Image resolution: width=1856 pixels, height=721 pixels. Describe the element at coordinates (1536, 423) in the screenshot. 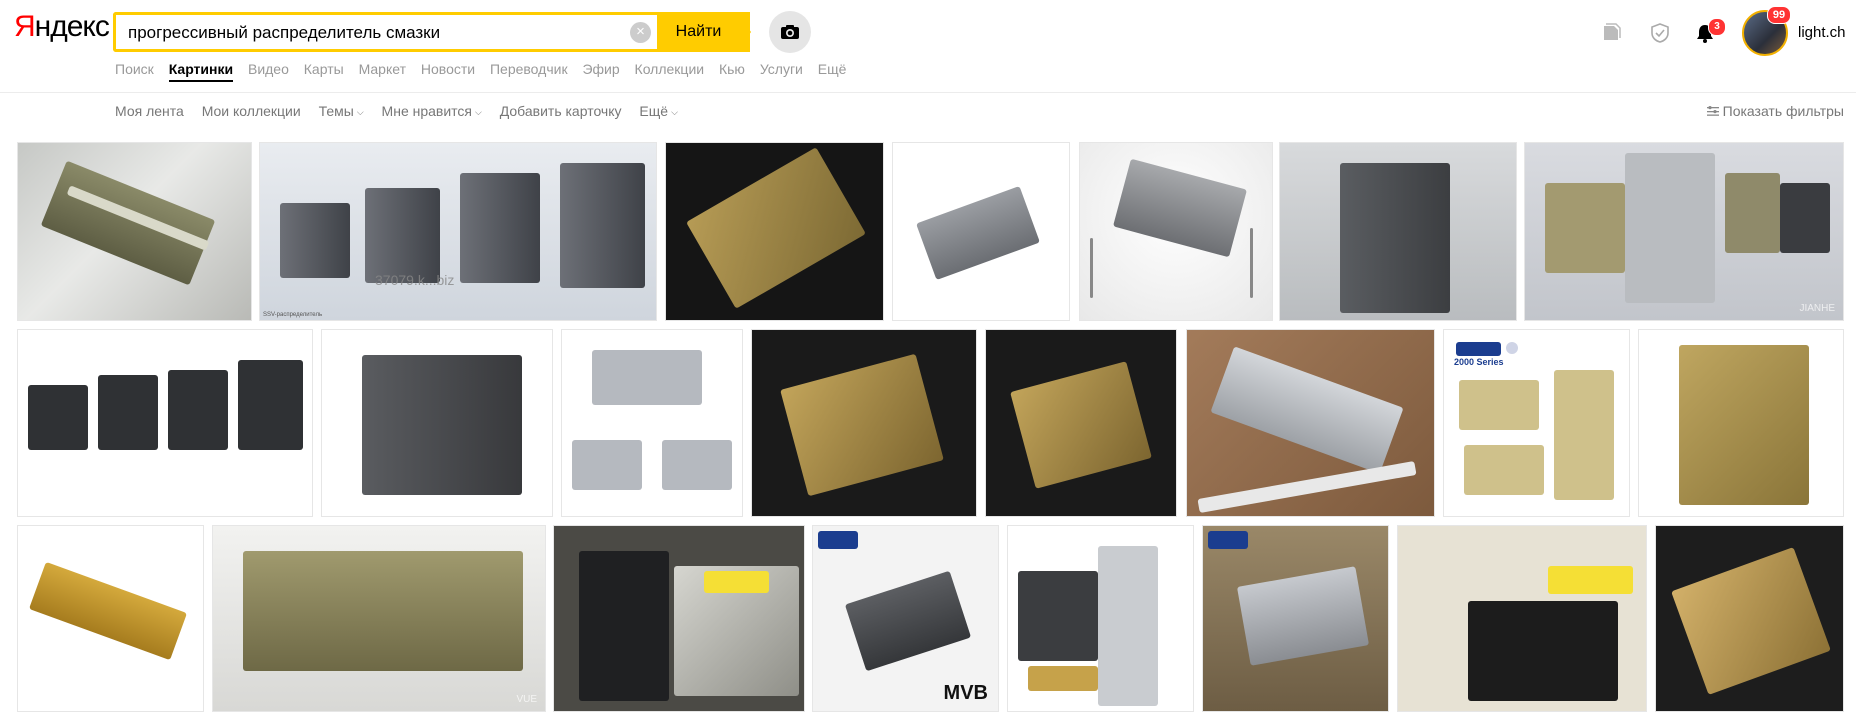

I see `image-result: 2000 Series` at that location.